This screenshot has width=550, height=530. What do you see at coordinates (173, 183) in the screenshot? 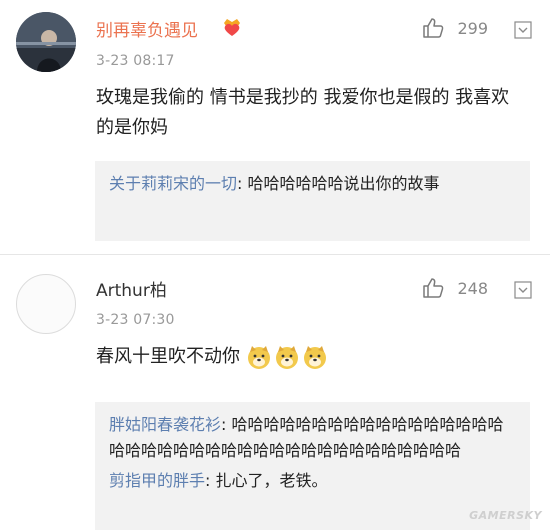
I see `reply-author: 关于莉莉宋的一切` at bounding box center [173, 183].